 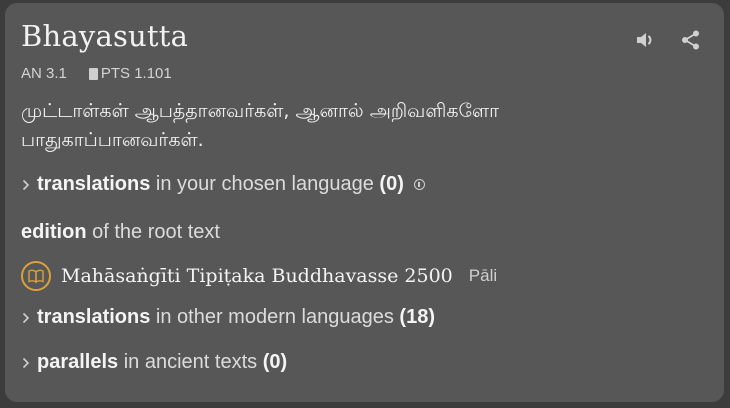 What do you see at coordinates (44, 73) in the screenshot?
I see `sutta-id: AN 3.1` at bounding box center [44, 73].